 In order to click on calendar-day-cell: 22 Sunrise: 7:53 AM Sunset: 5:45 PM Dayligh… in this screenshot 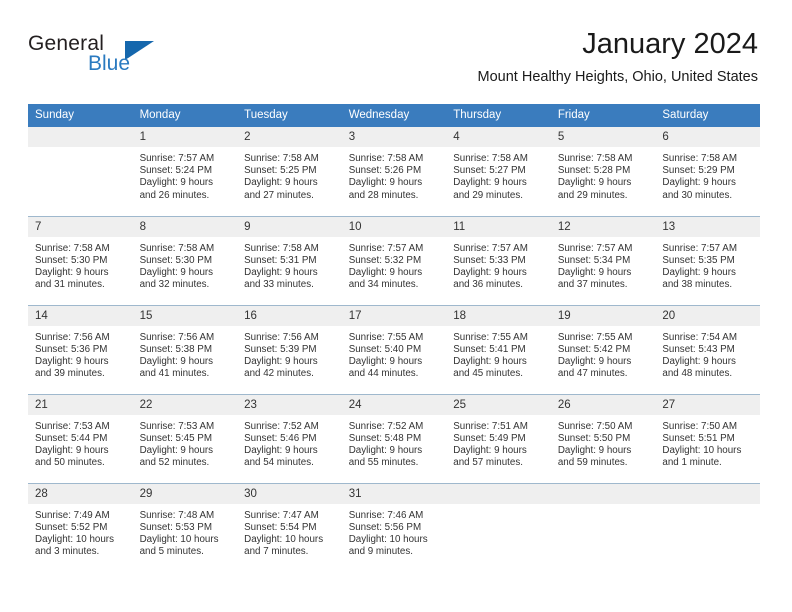, I will do `click(185, 438)`.